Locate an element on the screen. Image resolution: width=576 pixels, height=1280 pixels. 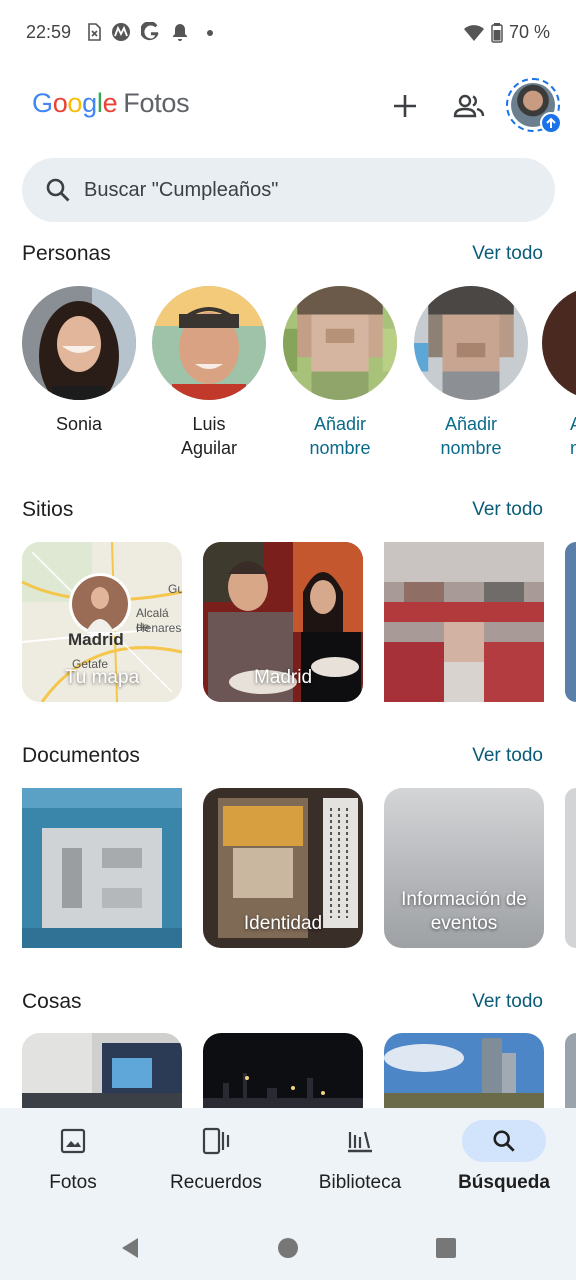
place-label: Madrid is located at coordinates (283, 677).